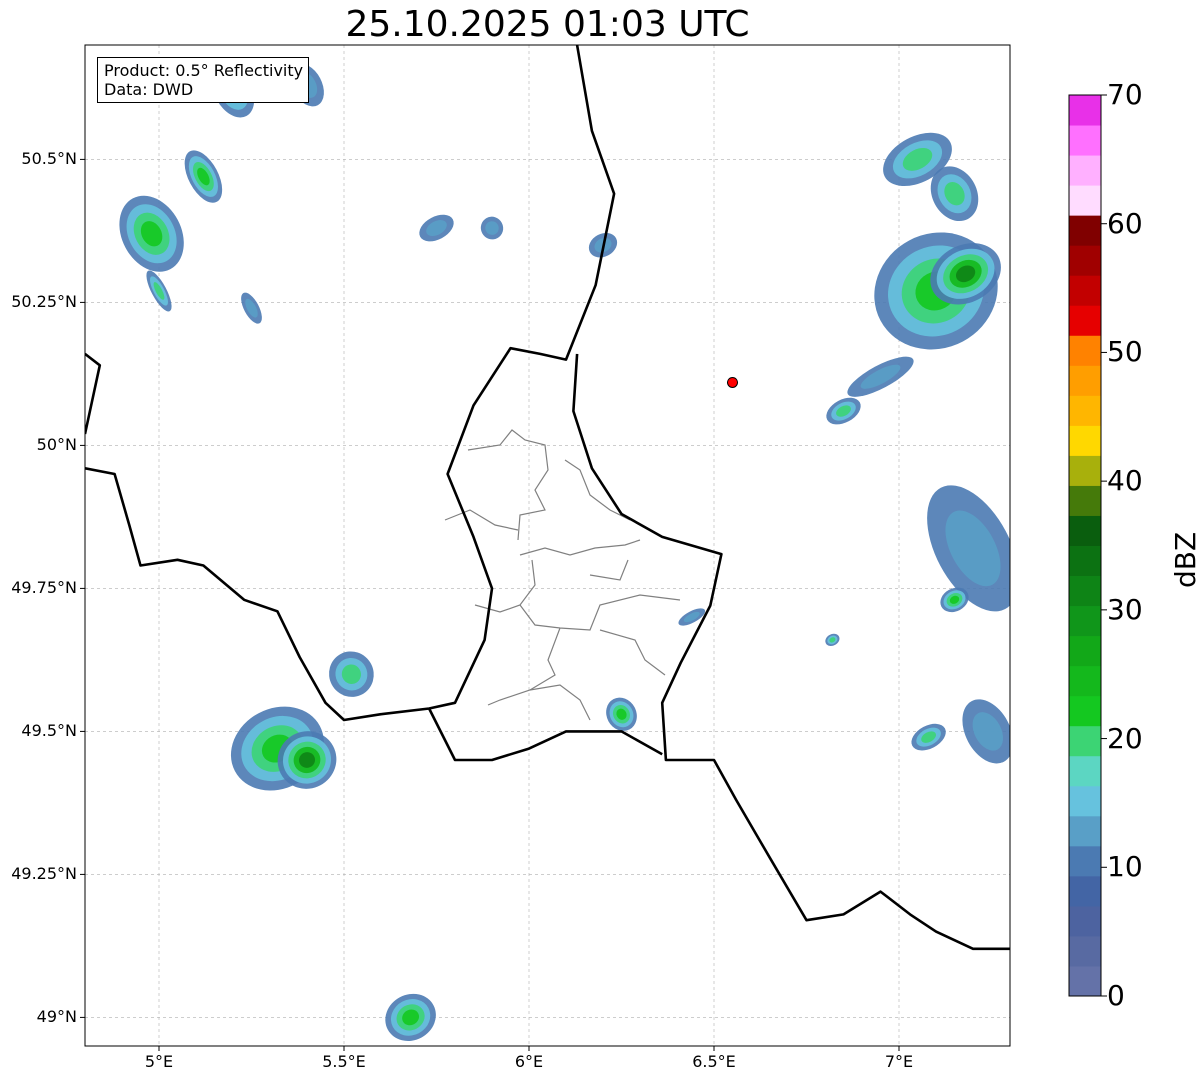 The height and width of the screenshot is (1081, 1202). What do you see at coordinates (56, 1017) in the screenshot?
I see `lat-tick-label: 49°N` at bounding box center [56, 1017].